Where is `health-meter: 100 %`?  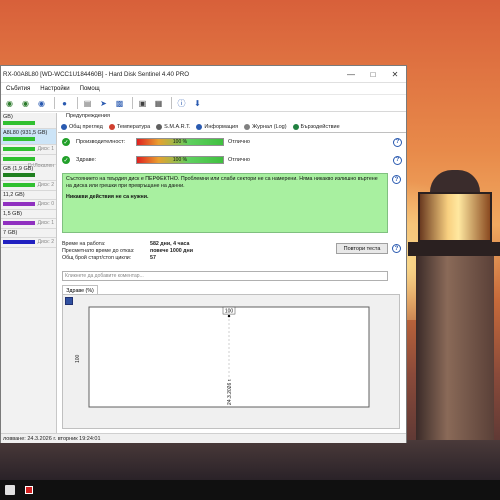 health-meter: 100 % is located at coordinates (180, 160).